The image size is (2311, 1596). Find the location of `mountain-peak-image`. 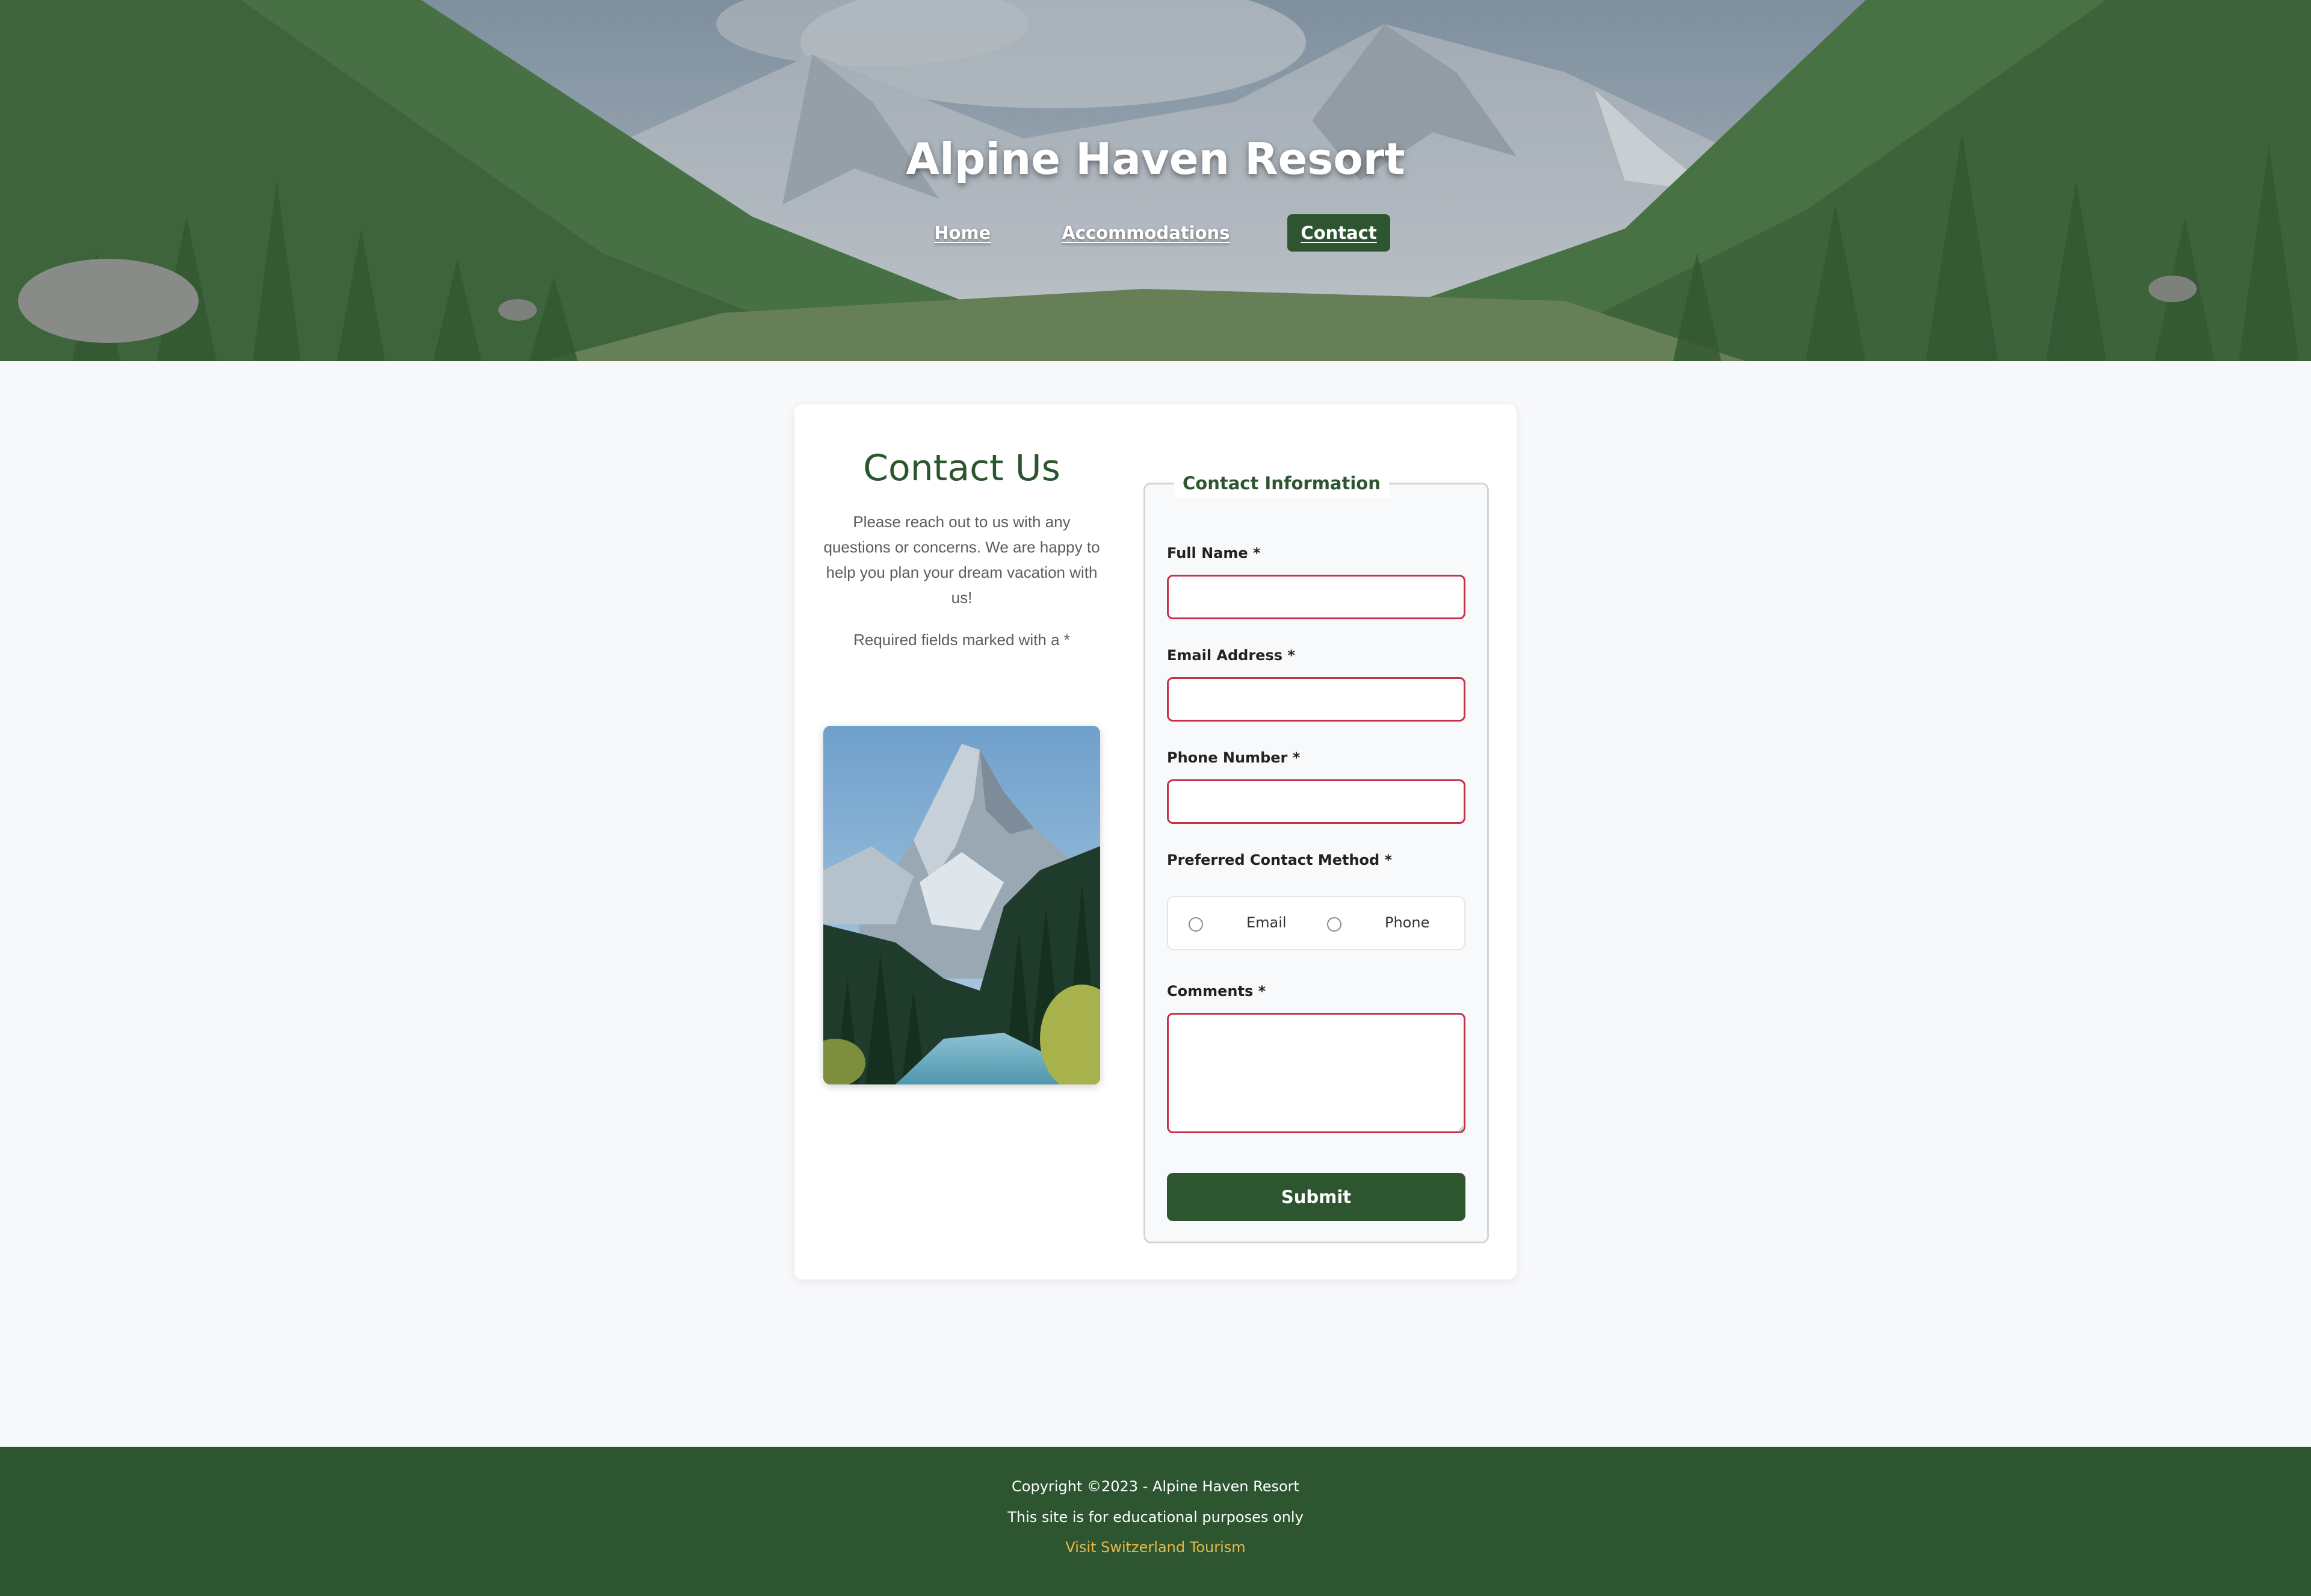

mountain-peak-image is located at coordinates (961, 905).